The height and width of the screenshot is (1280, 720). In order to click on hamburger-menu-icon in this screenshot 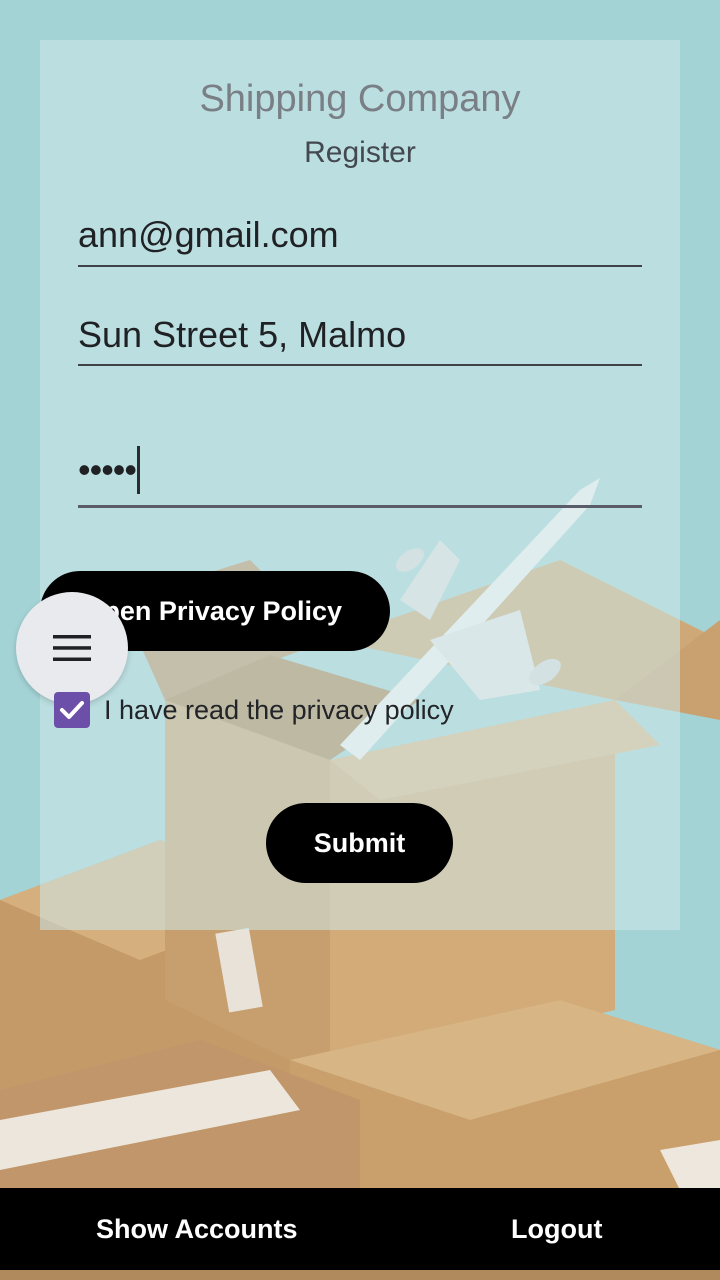, I will do `click(72, 648)`.